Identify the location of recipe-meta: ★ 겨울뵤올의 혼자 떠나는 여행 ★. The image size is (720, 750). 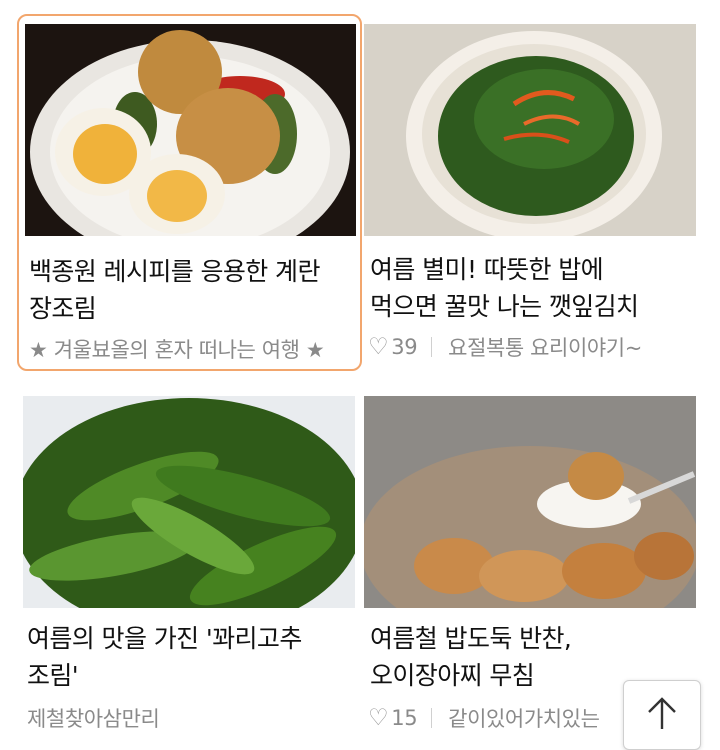
(194, 349).